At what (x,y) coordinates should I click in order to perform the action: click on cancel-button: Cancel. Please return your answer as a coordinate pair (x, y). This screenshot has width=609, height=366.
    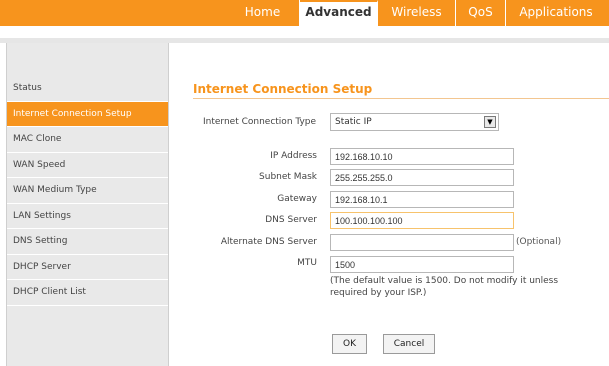
    Looking at the image, I should click on (409, 344).